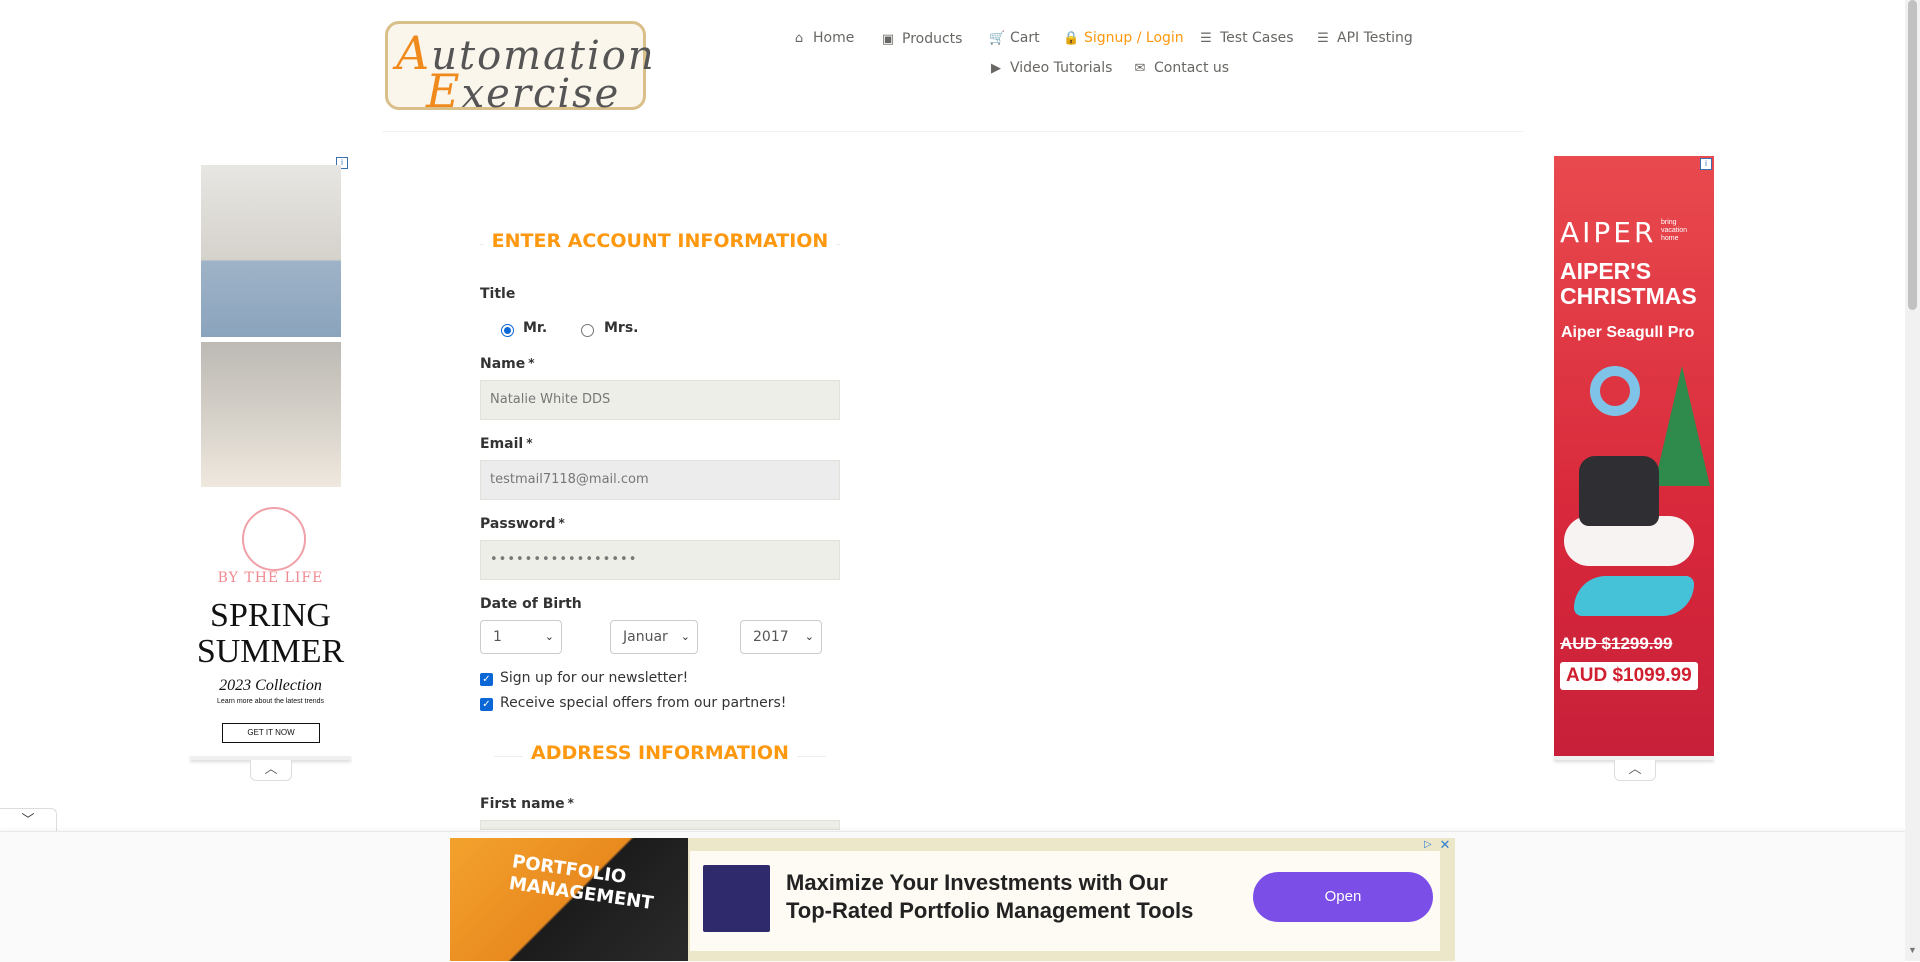  What do you see at coordinates (270, 633) in the screenshot?
I see `ad-headline: SPRING SUMMER` at bounding box center [270, 633].